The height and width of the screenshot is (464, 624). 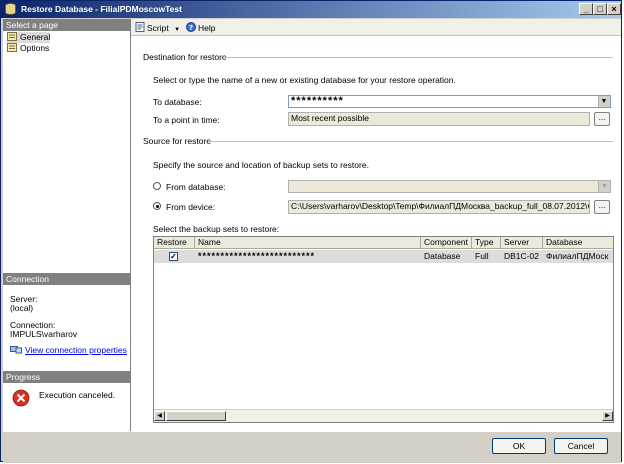 What do you see at coordinates (486, 243) in the screenshot?
I see `col-type: Type` at bounding box center [486, 243].